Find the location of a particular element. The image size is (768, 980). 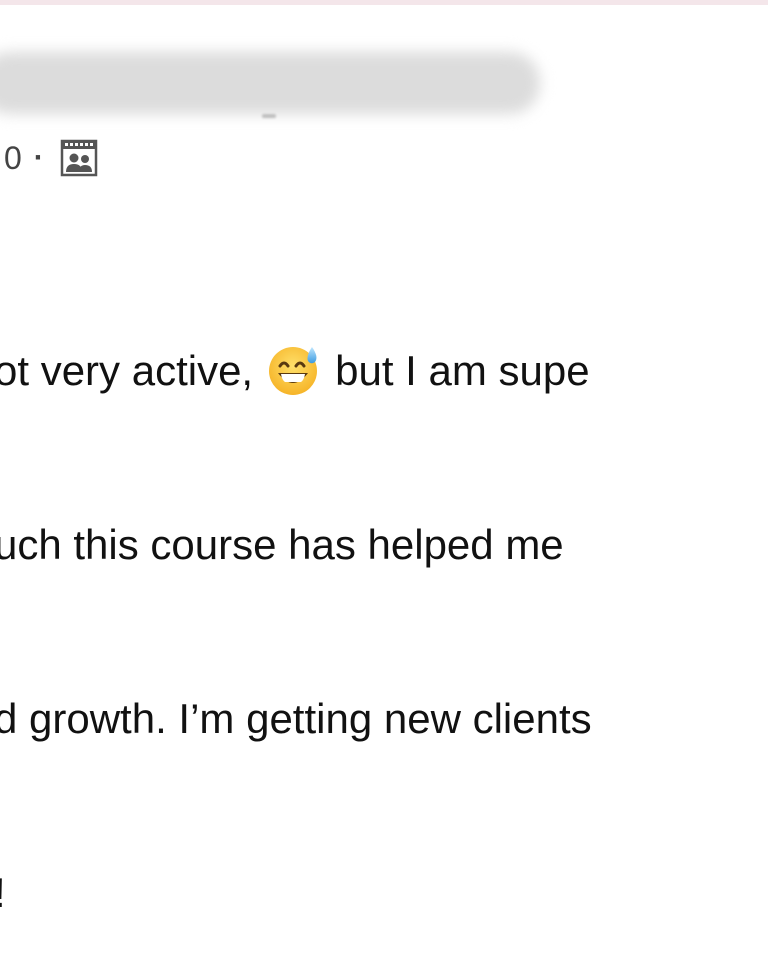

top-border-strip is located at coordinates (384, 2).